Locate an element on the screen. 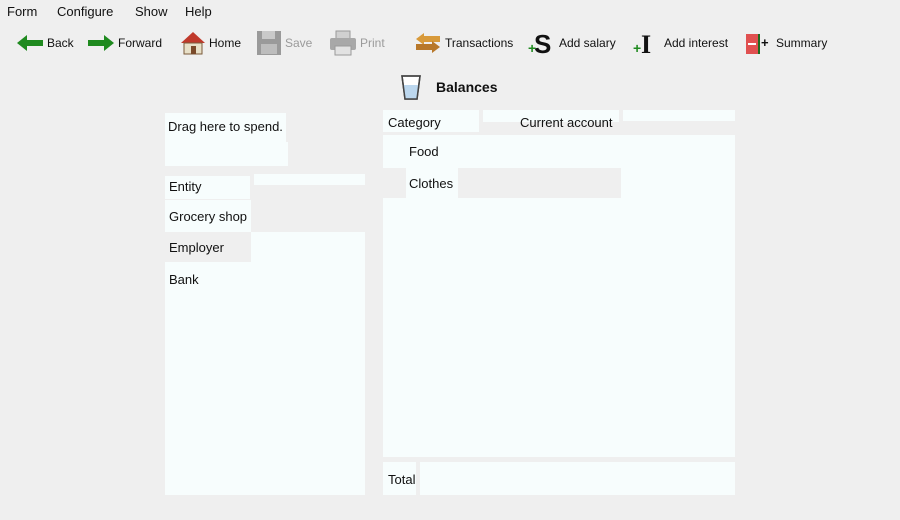  arrow-right-icon is located at coordinates (101, 43).